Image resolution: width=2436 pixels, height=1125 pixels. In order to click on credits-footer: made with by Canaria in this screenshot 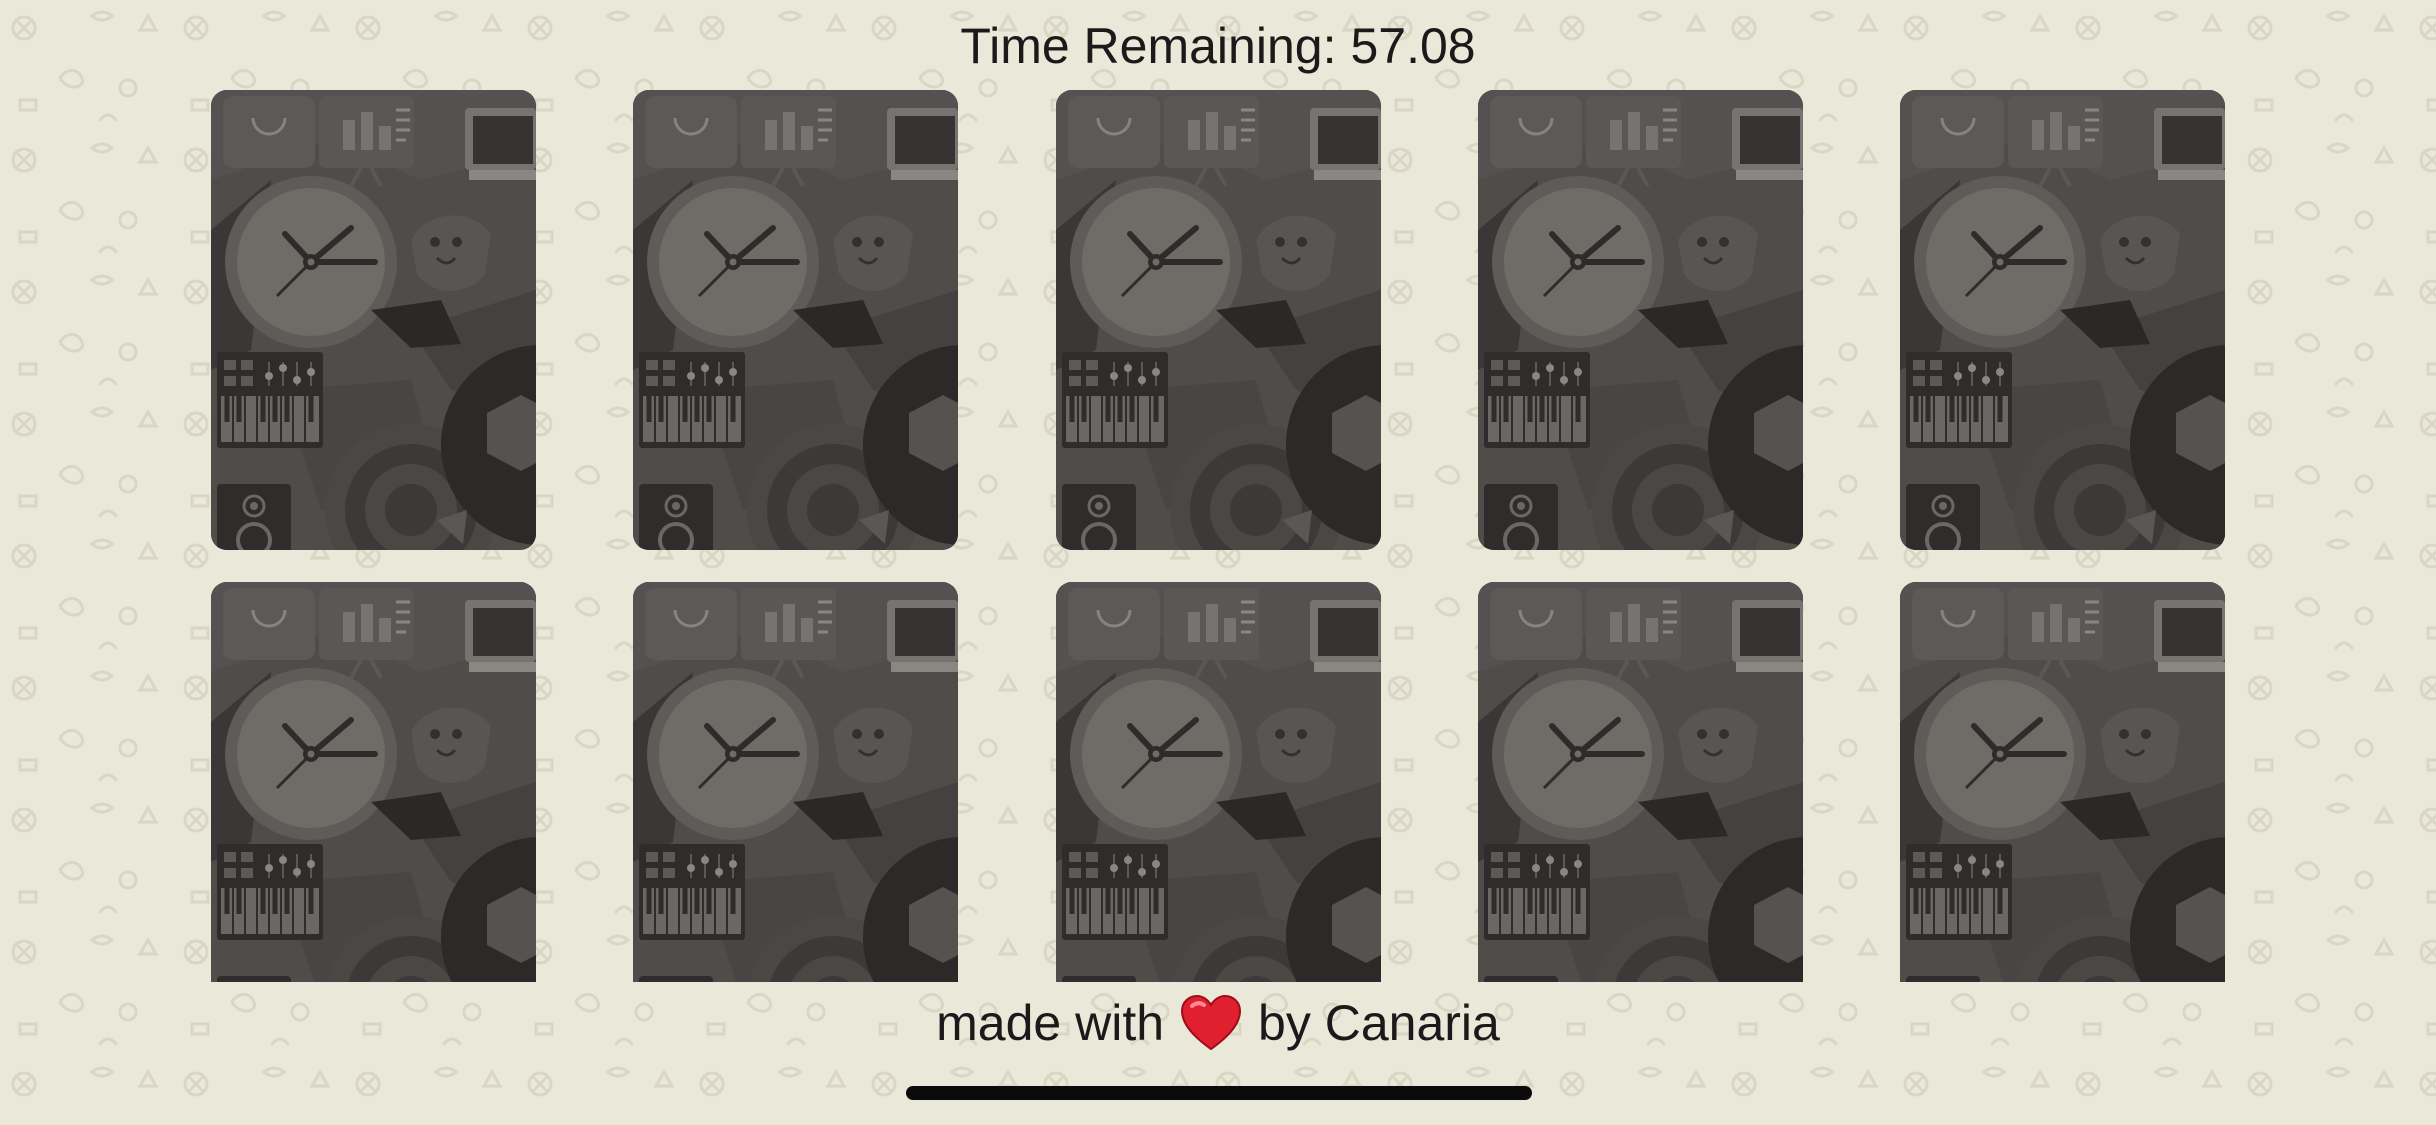, I will do `click(1218, 1023)`.